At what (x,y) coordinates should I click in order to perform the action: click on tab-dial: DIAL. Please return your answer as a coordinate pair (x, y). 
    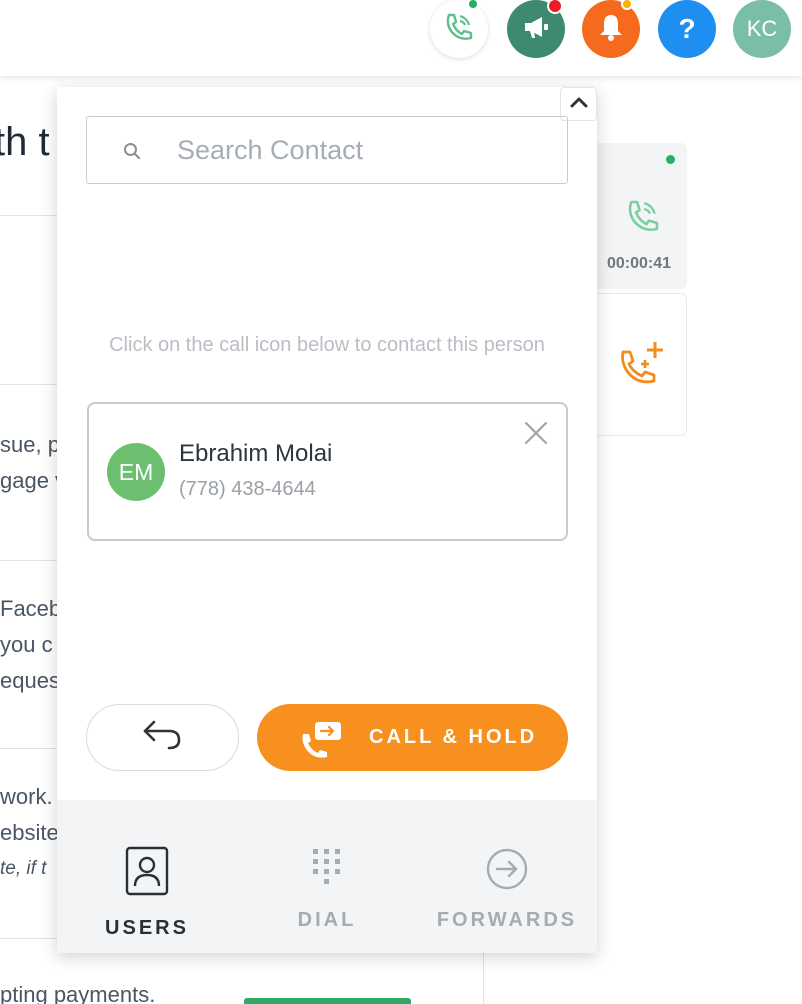
    Looking at the image, I should click on (327, 876).